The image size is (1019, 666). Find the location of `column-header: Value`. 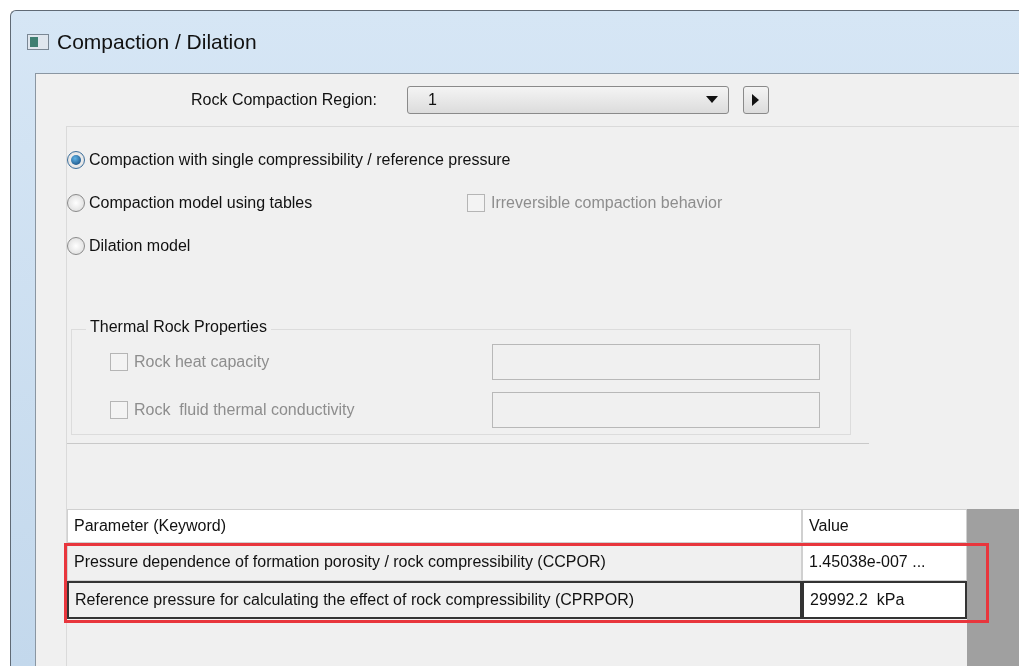

column-header: Value is located at coordinates (884, 526).